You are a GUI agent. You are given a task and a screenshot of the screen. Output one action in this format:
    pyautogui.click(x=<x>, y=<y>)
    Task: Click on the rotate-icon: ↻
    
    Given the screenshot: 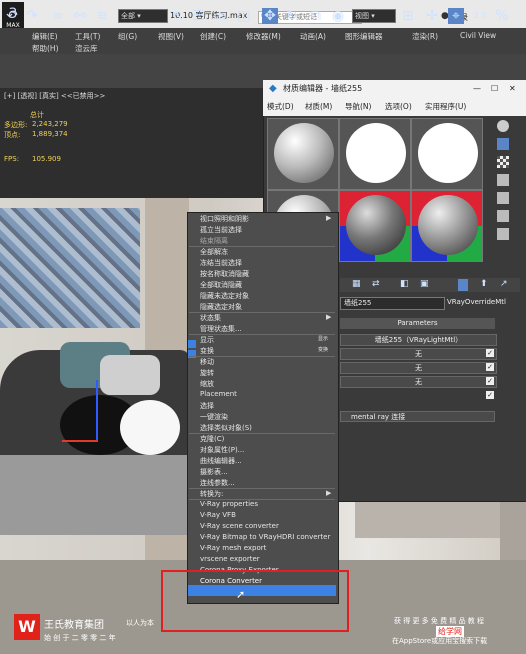 What is the action you would take?
    pyautogui.click(x=292, y=16)
    